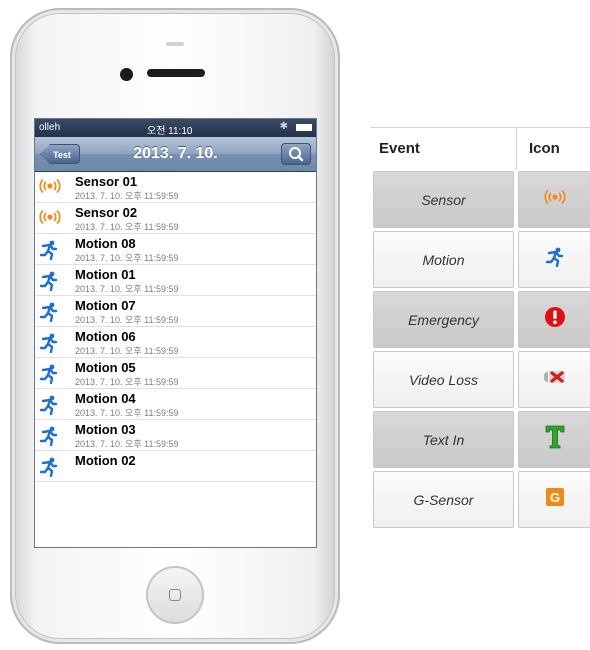 This screenshot has width=590, height=650. What do you see at coordinates (175, 373) in the screenshot?
I see `event-list-item: Motion 05 2013. 7. 10. 오후 11:59:59` at bounding box center [175, 373].